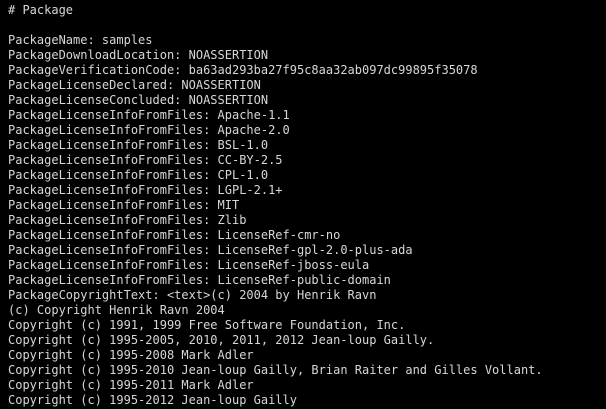 The width and height of the screenshot is (606, 409). What do you see at coordinates (80, 40) in the screenshot?
I see `package-name-line: PackageName: samples` at bounding box center [80, 40].